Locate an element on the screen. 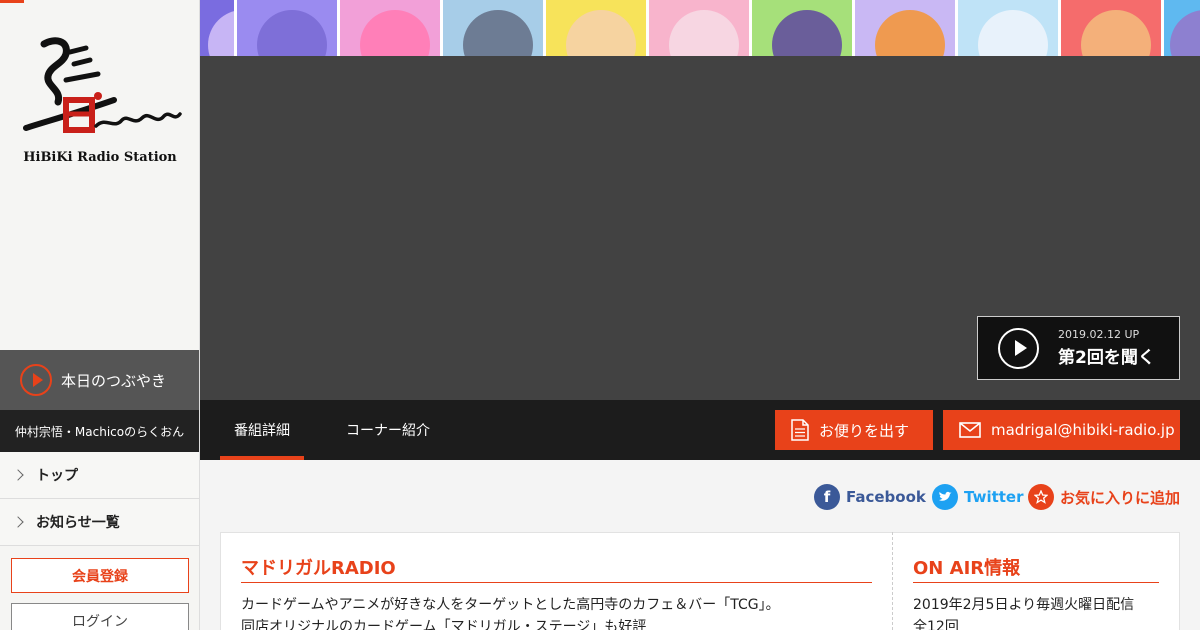  program-title: マドリガルRADIO is located at coordinates (556, 568).